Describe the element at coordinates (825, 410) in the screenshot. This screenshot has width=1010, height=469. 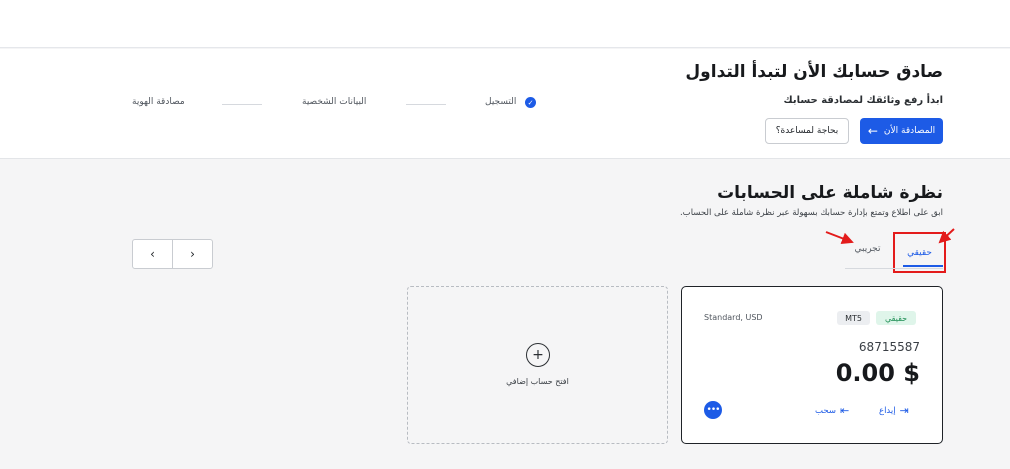
I see `withdraw-label: سحب` at that location.